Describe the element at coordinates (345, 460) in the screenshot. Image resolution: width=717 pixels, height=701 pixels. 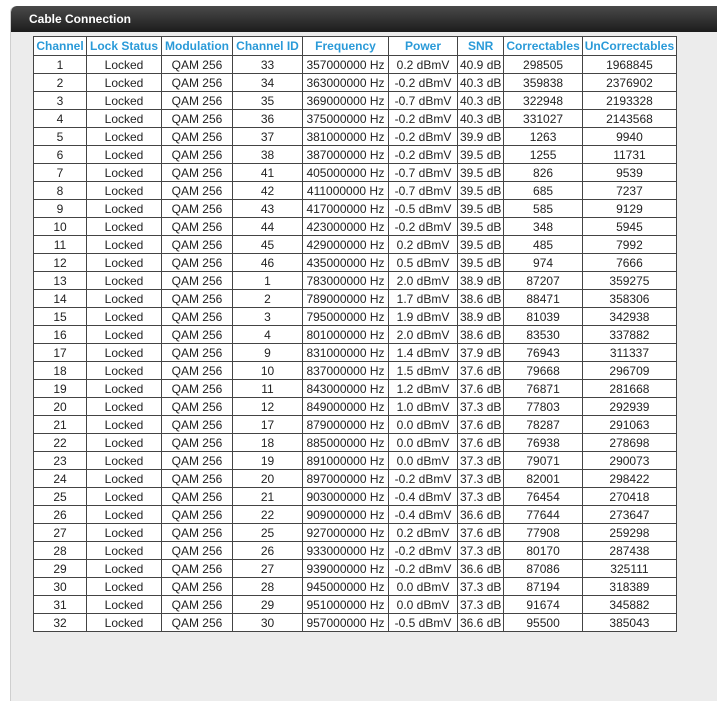
I see `cell-frequency: 891000000 Hz` at that location.